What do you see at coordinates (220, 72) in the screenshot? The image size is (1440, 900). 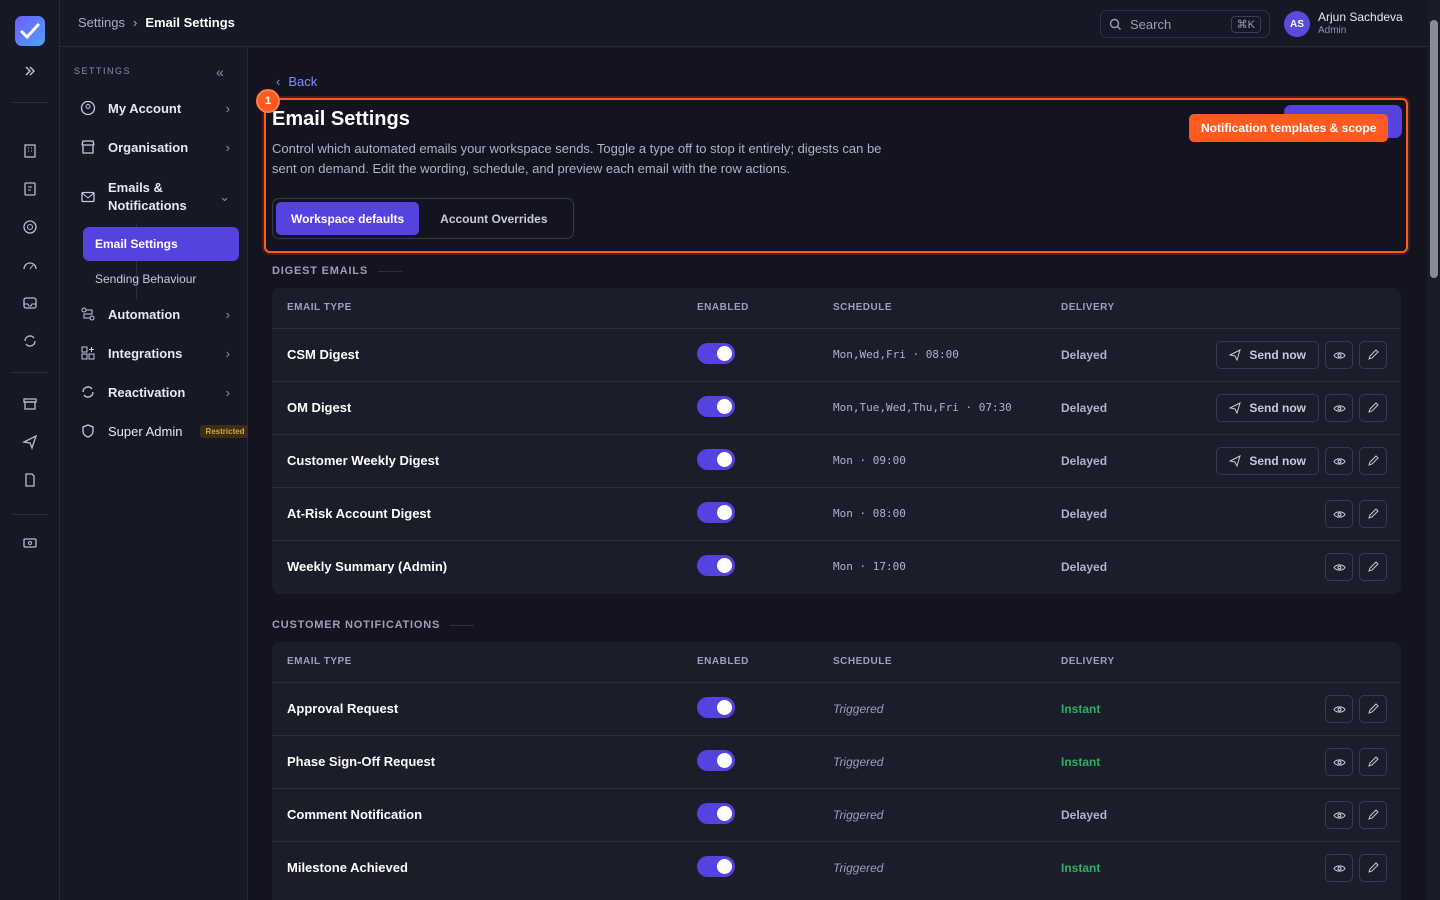 I see `collapse-sidebar-icon: «` at bounding box center [220, 72].